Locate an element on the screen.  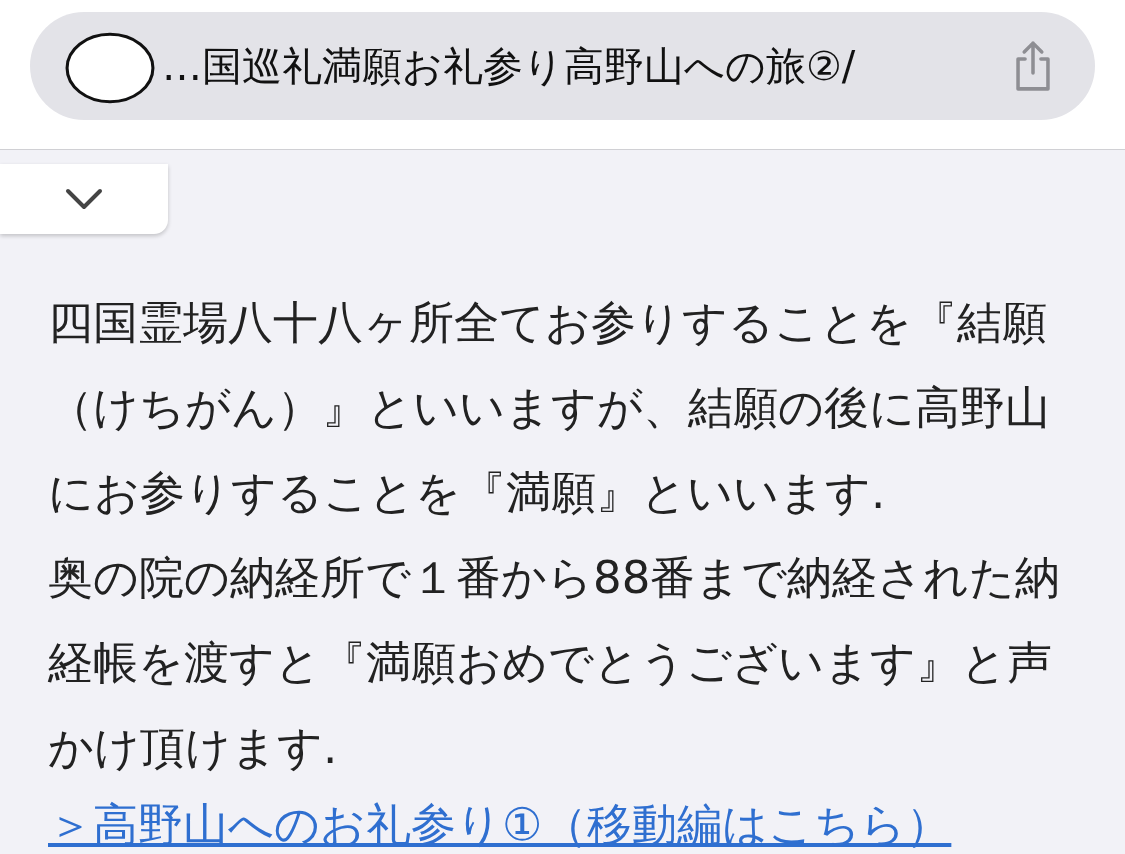
collapse-tab is located at coordinates (84, 199).